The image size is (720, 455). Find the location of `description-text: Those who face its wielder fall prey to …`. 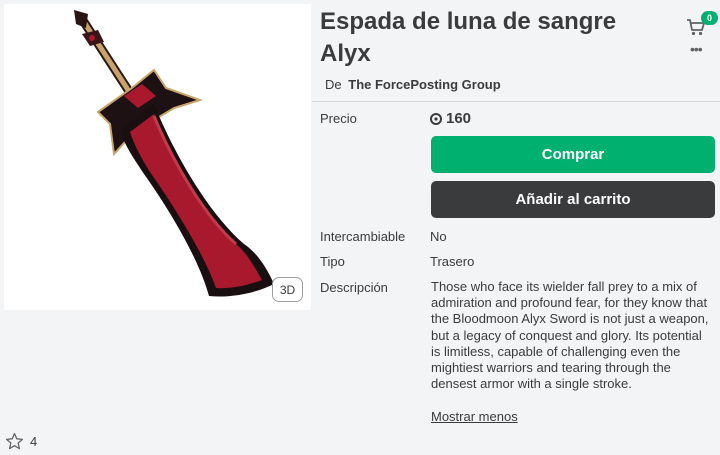

description-text: Those who face its wielder fall prey to … is located at coordinates (570, 335).